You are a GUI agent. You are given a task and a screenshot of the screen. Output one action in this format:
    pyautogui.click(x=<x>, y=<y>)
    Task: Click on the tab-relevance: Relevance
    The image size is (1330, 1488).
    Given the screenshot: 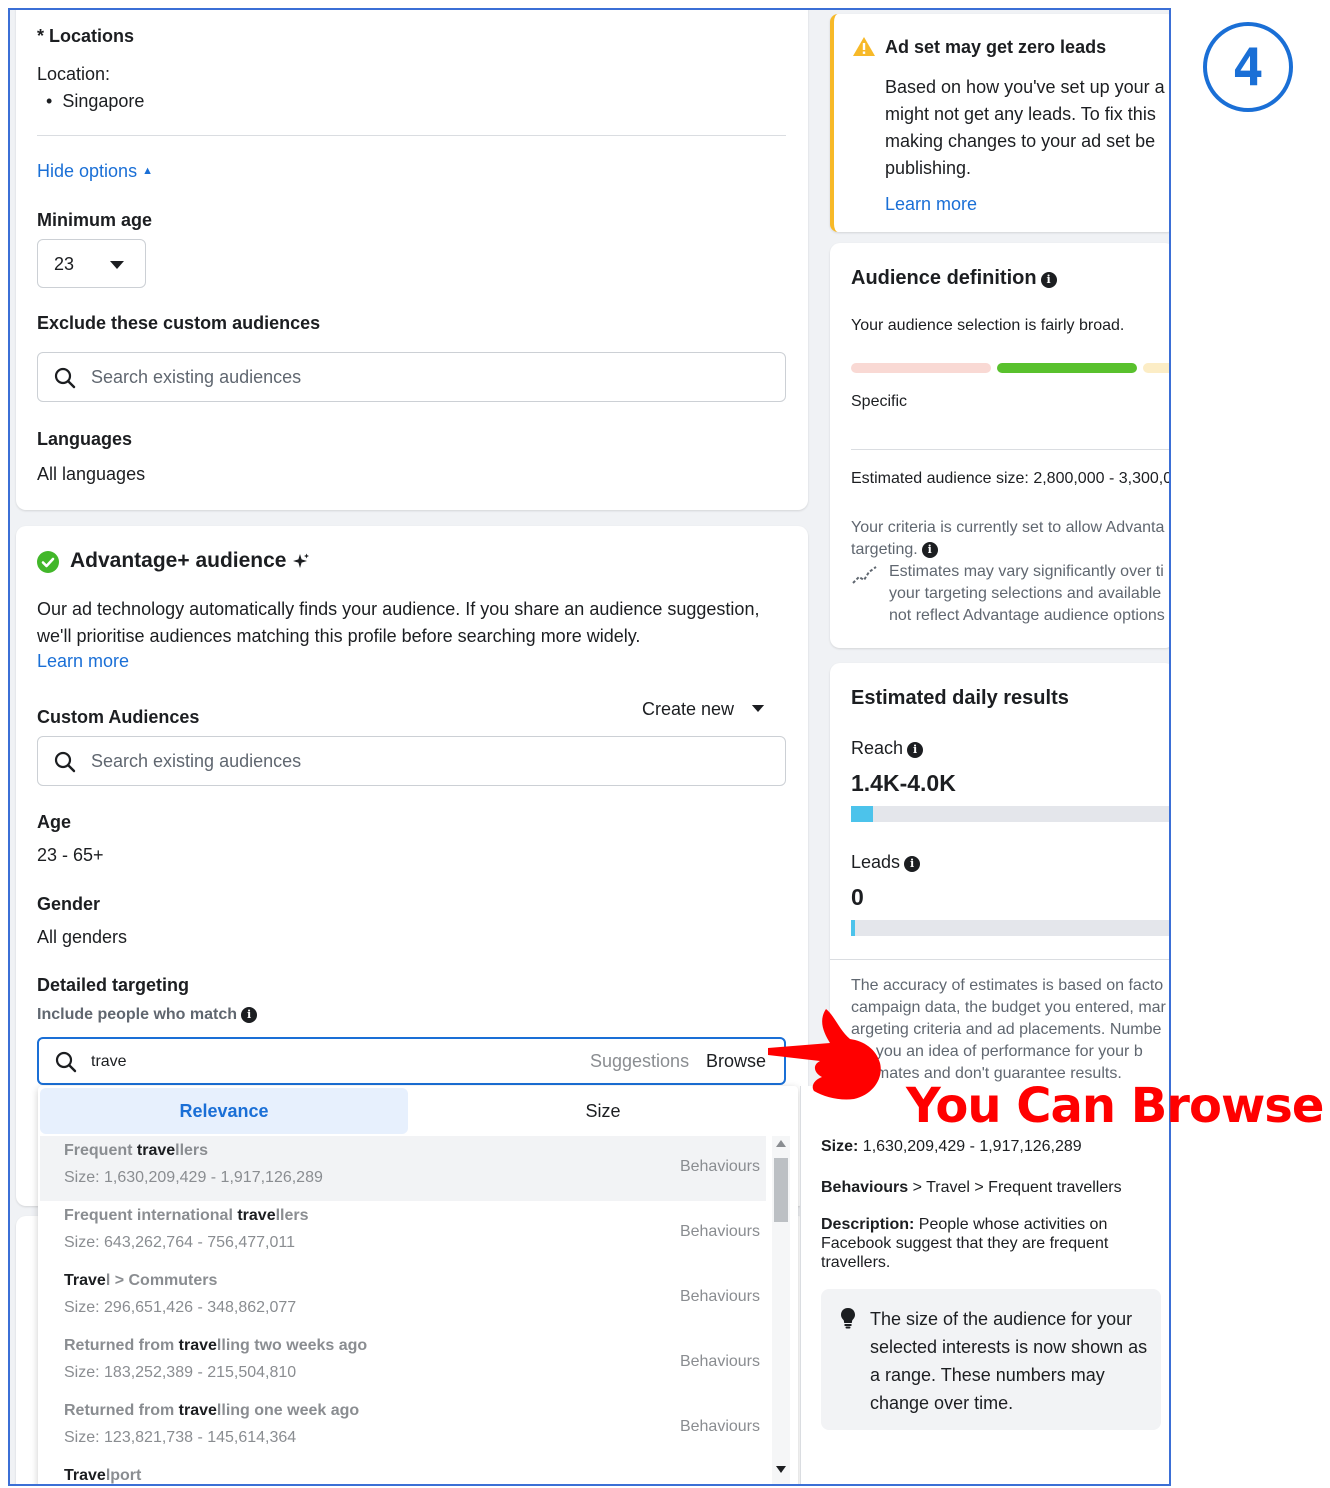 What is the action you would take?
    pyautogui.click(x=224, y=1111)
    